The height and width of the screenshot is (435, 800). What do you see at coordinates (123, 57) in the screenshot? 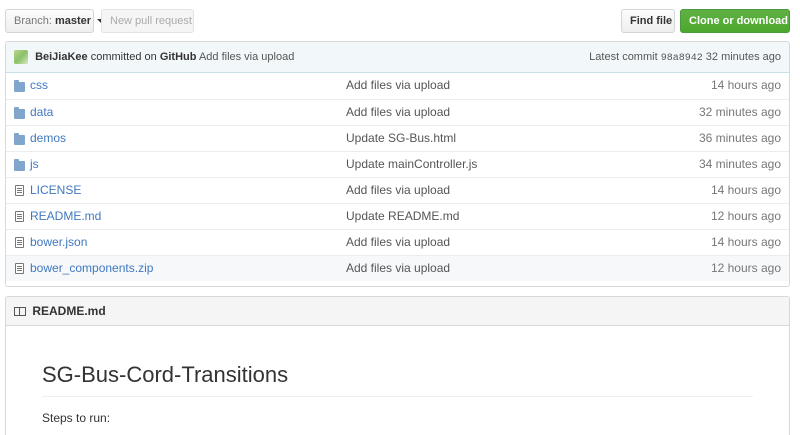
I see `commit-committed-on: committed on` at bounding box center [123, 57].